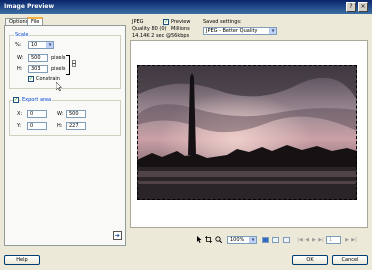 The image size is (372, 270). I want to click on link-icon, so click(74, 63).